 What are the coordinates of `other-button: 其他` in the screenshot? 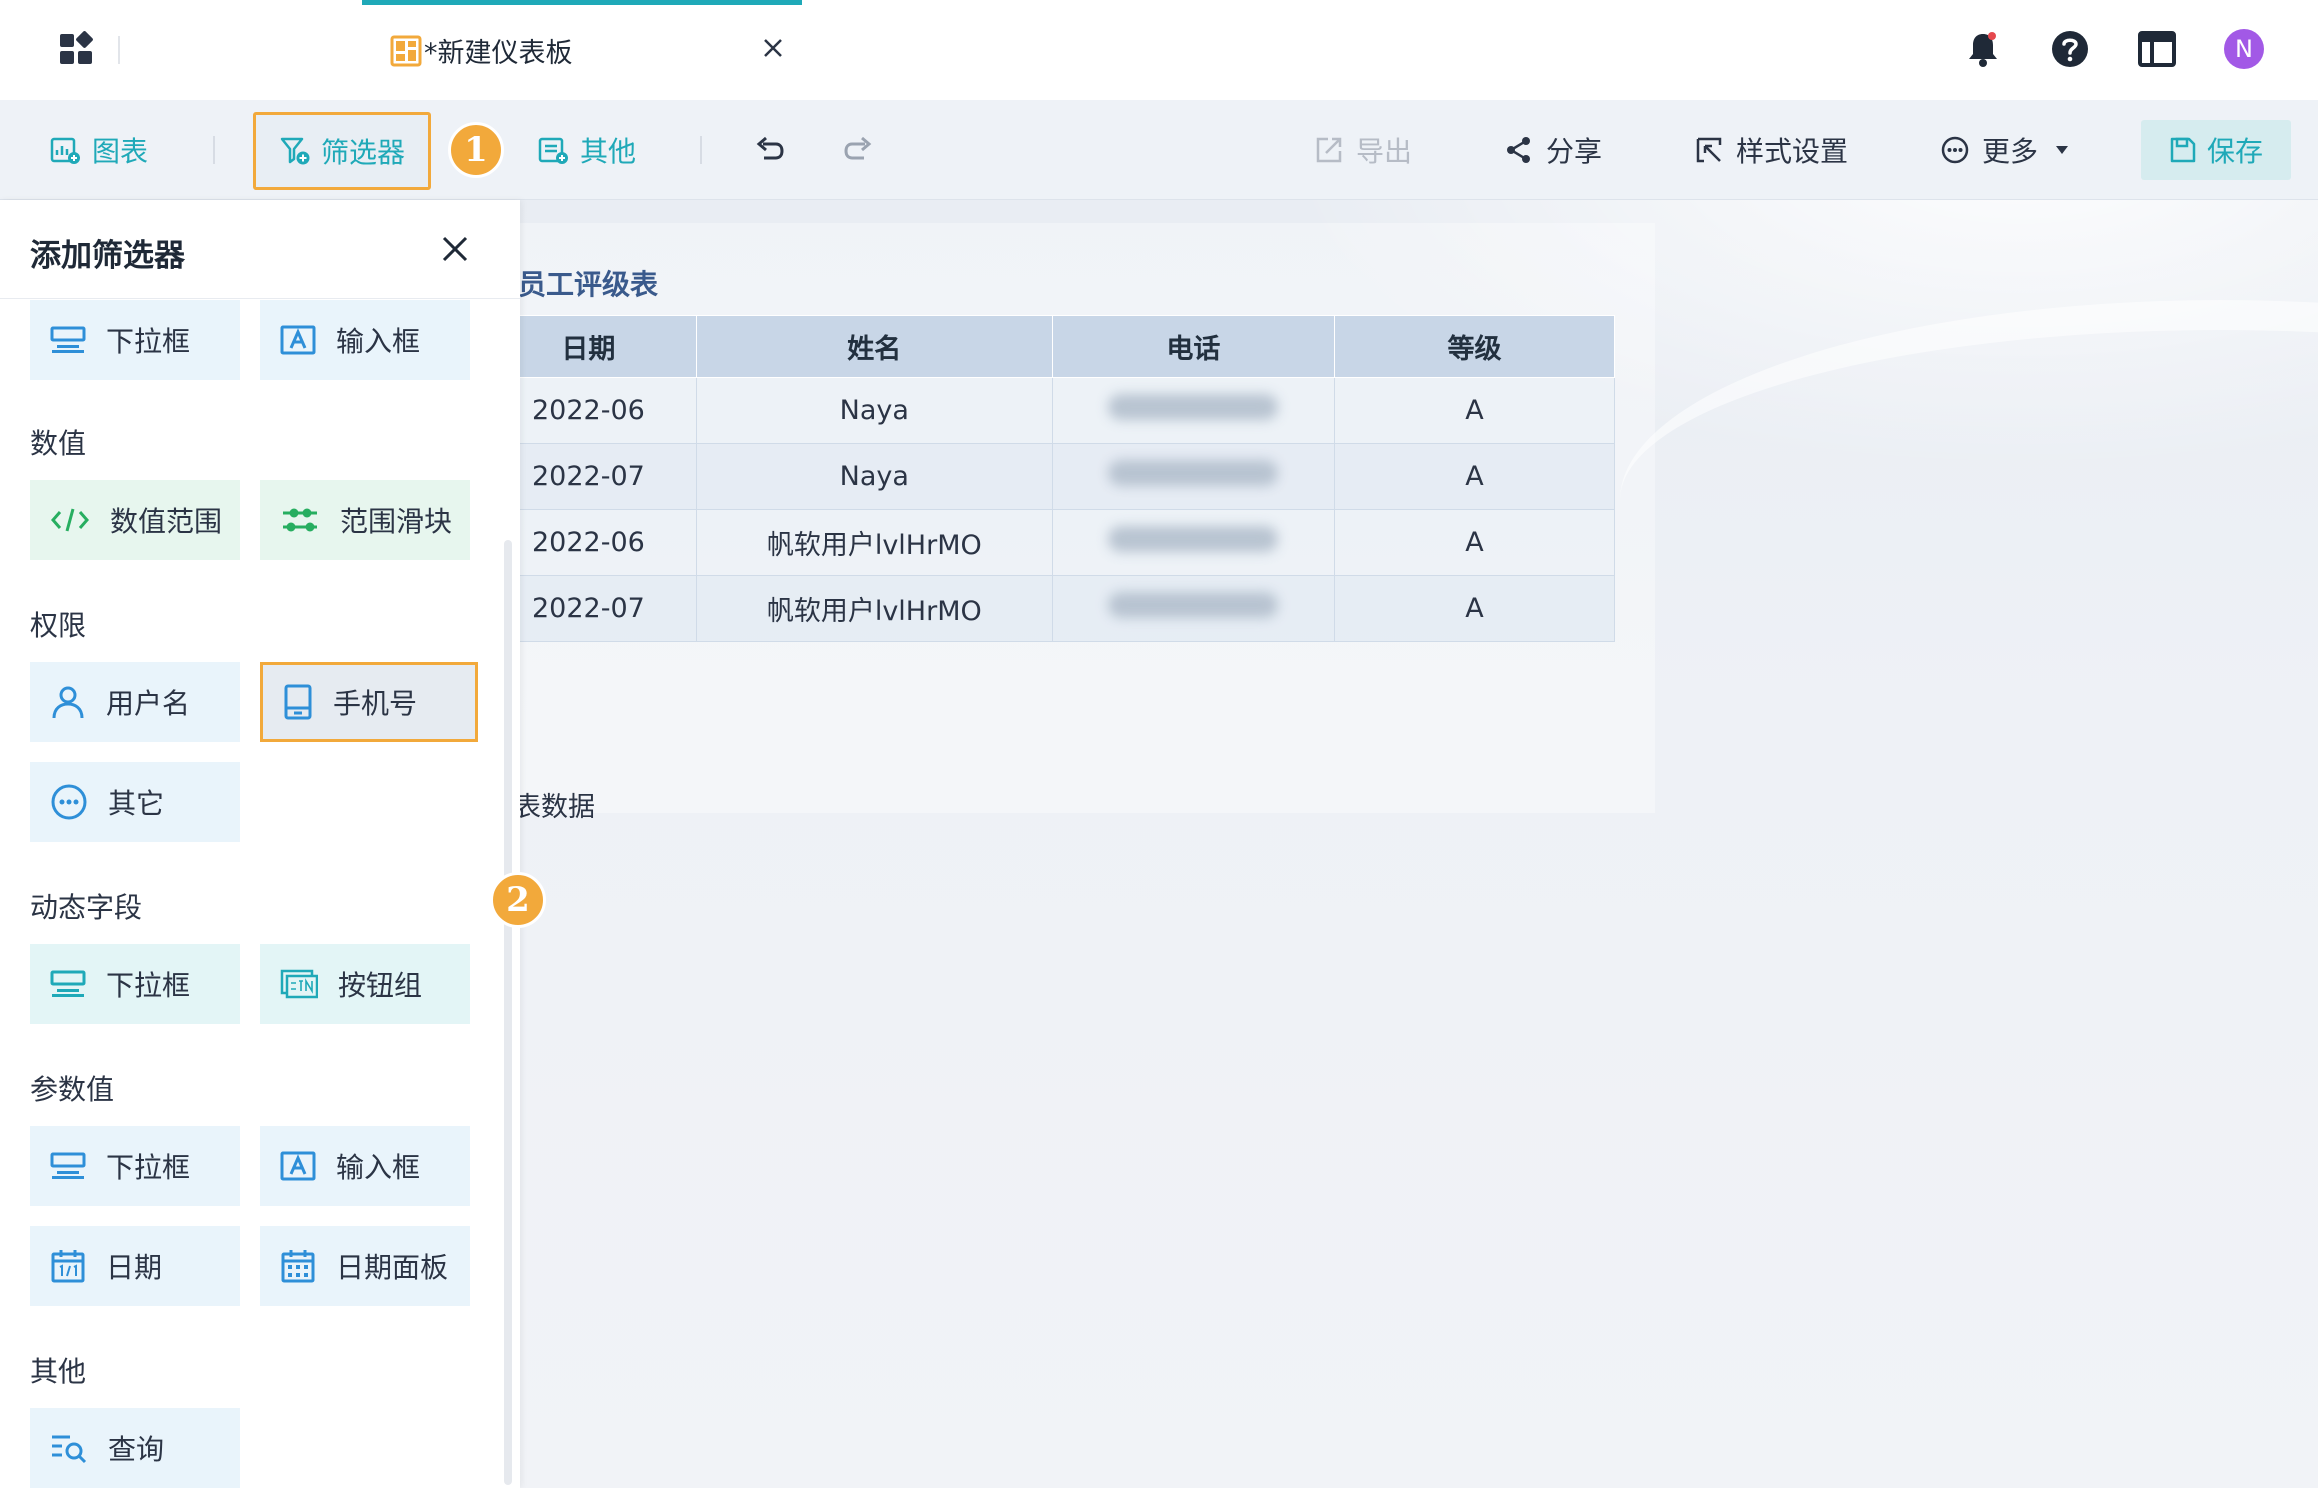 It's located at (587, 150).